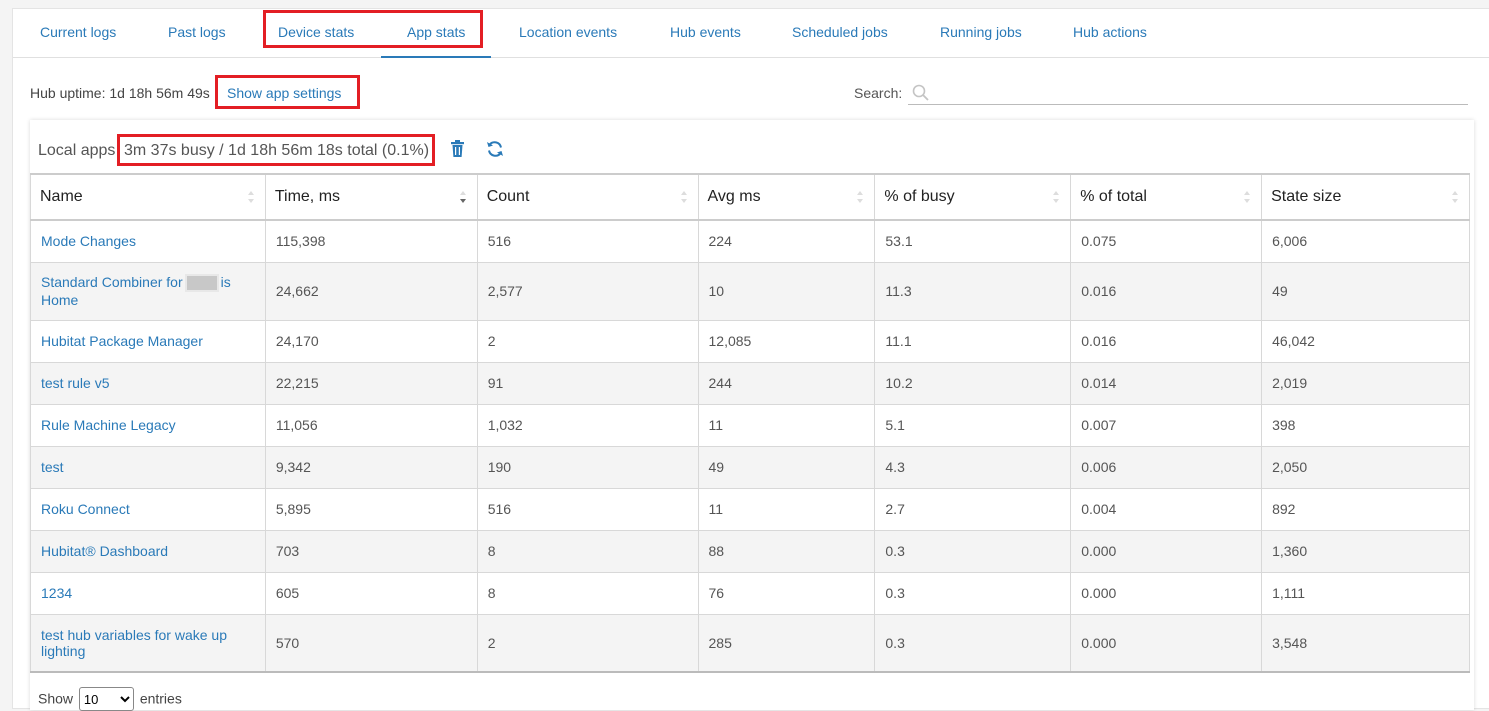 The height and width of the screenshot is (711, 1489). I want to click on cell-count: 91, so click(587, 383).